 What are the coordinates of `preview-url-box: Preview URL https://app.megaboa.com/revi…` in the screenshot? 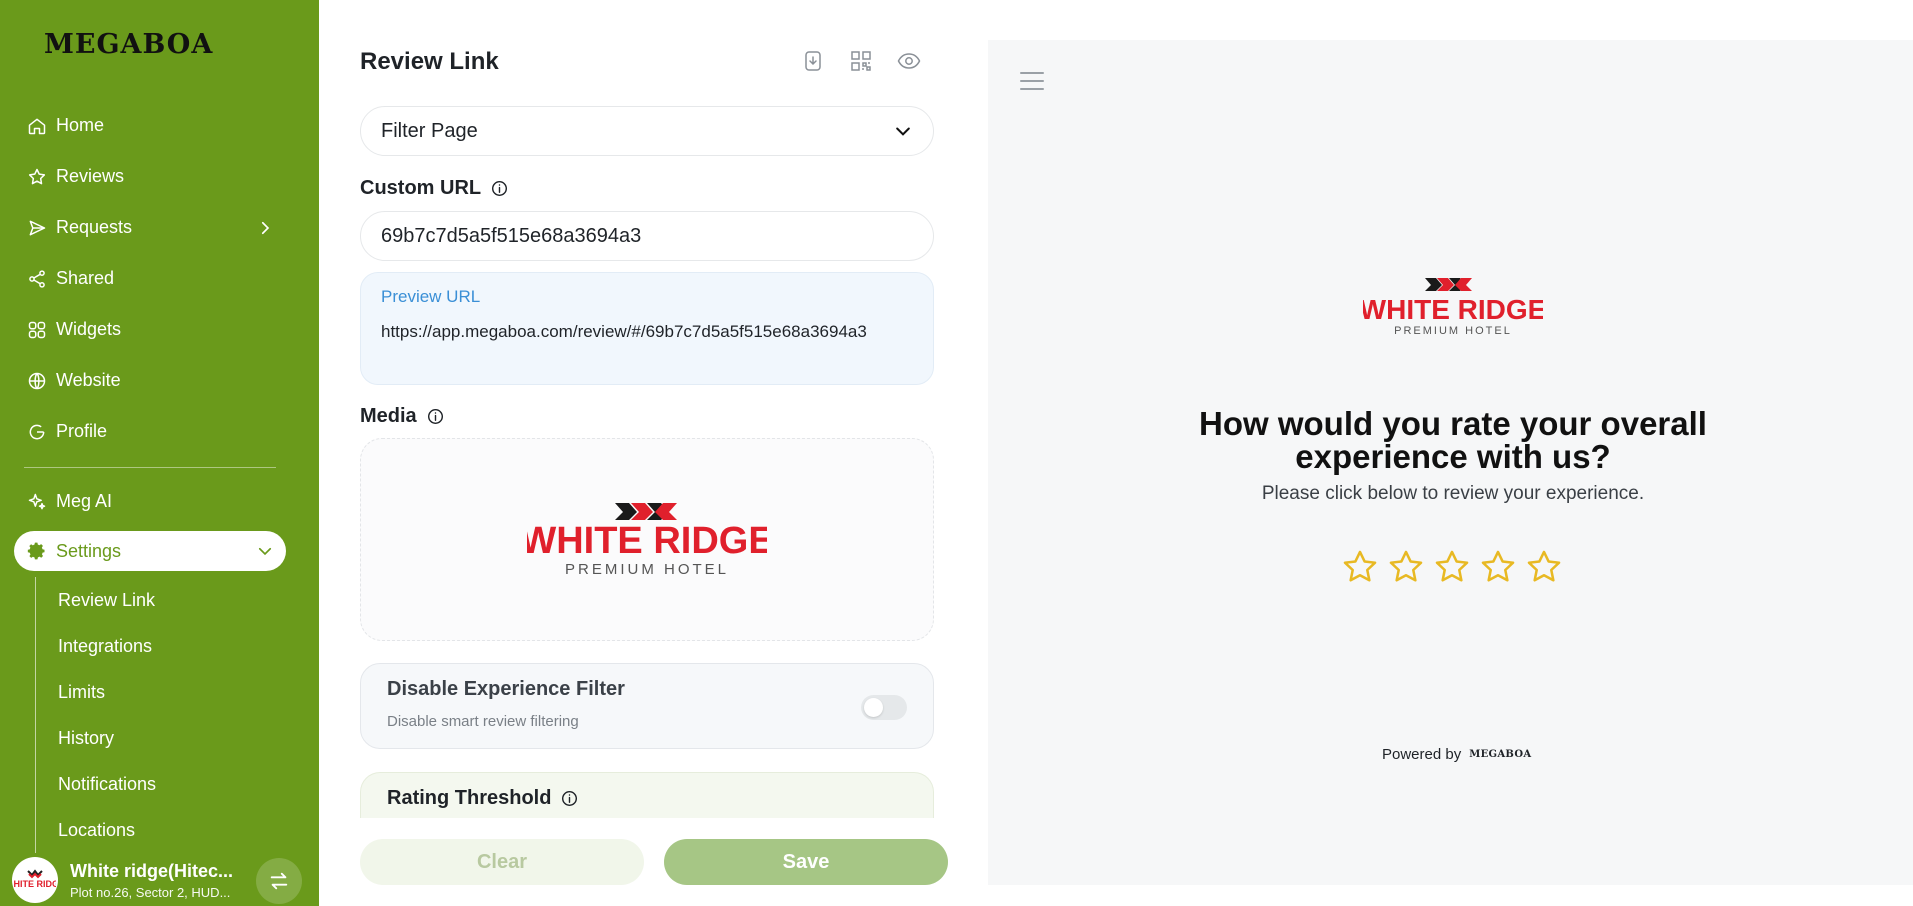 It's located at (647, 328).